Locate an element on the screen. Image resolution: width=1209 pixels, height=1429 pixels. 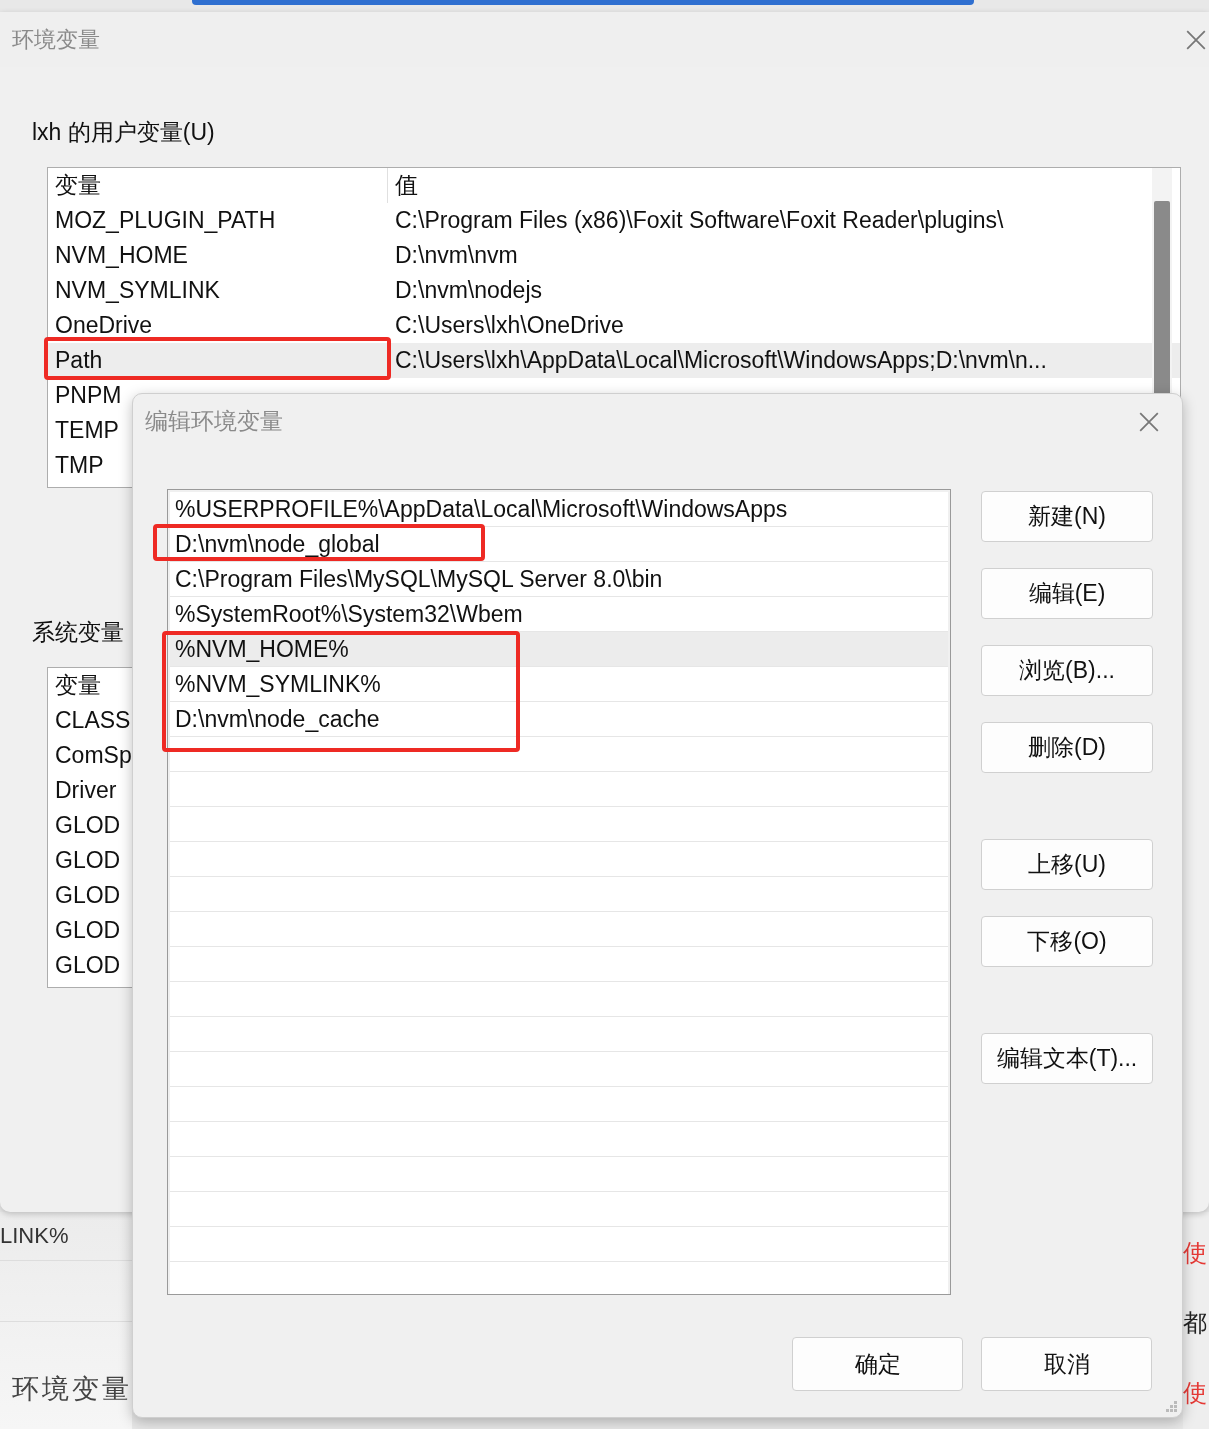
variable-value: D:\nvm\nvm is located at coordinates (456, 255).